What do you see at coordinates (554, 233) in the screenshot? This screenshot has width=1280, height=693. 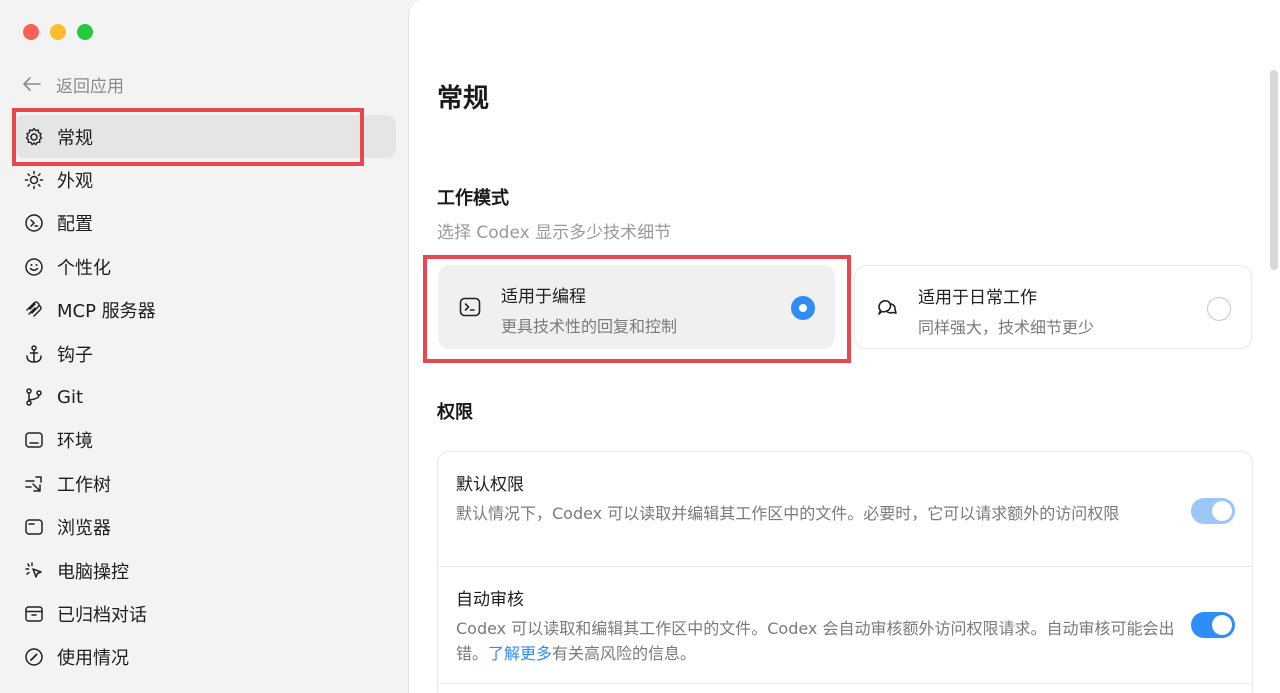 I see `work-mode-subtitle: 选择 Codex 显示多少技术细节` at bounding box center [554, 233].